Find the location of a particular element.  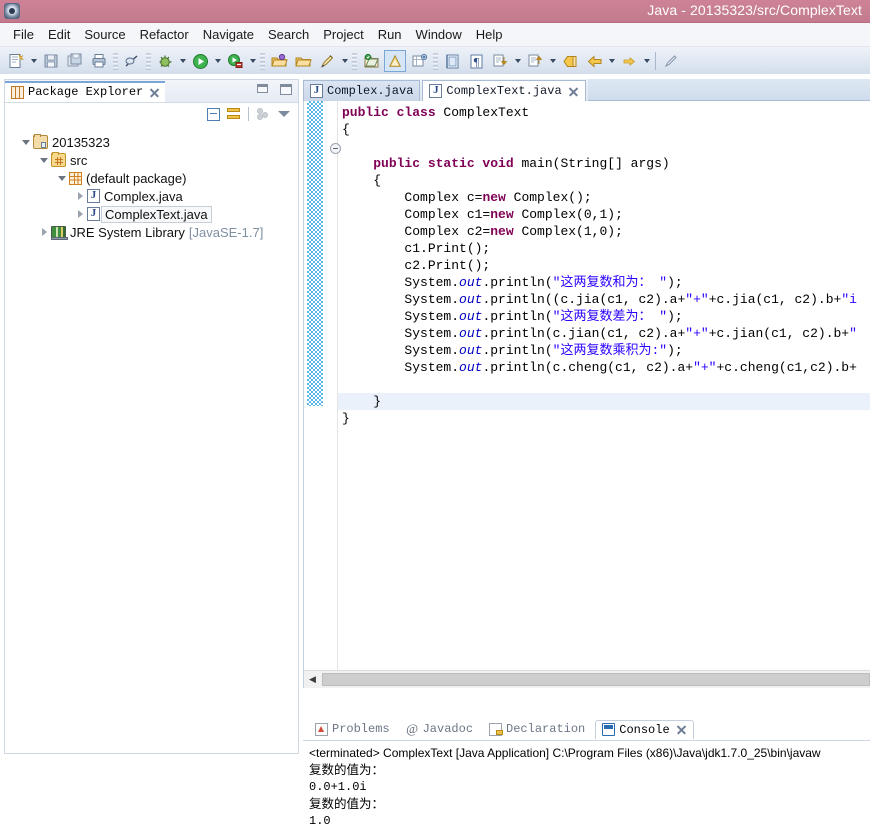

maximize-icon is located at coordinates (286, 89).